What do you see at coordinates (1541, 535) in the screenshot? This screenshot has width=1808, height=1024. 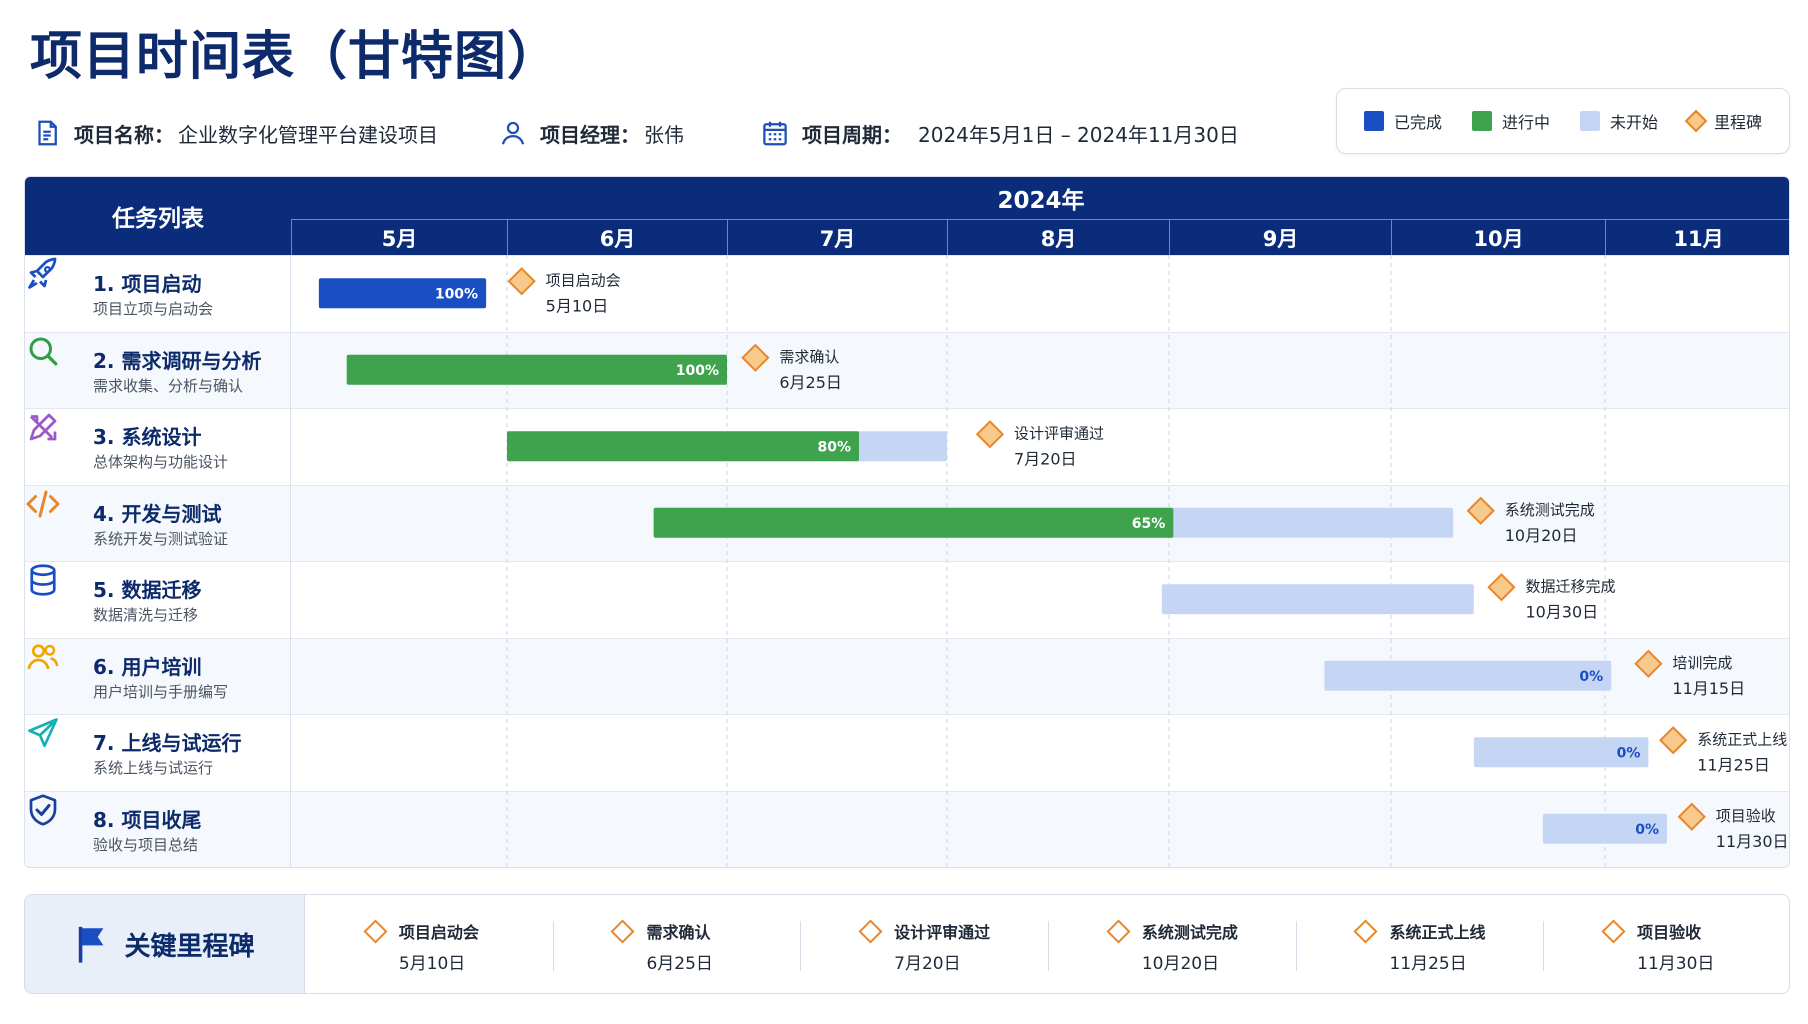 I see `milestone-date: 10月20日` at bounding box center [1541, 535].